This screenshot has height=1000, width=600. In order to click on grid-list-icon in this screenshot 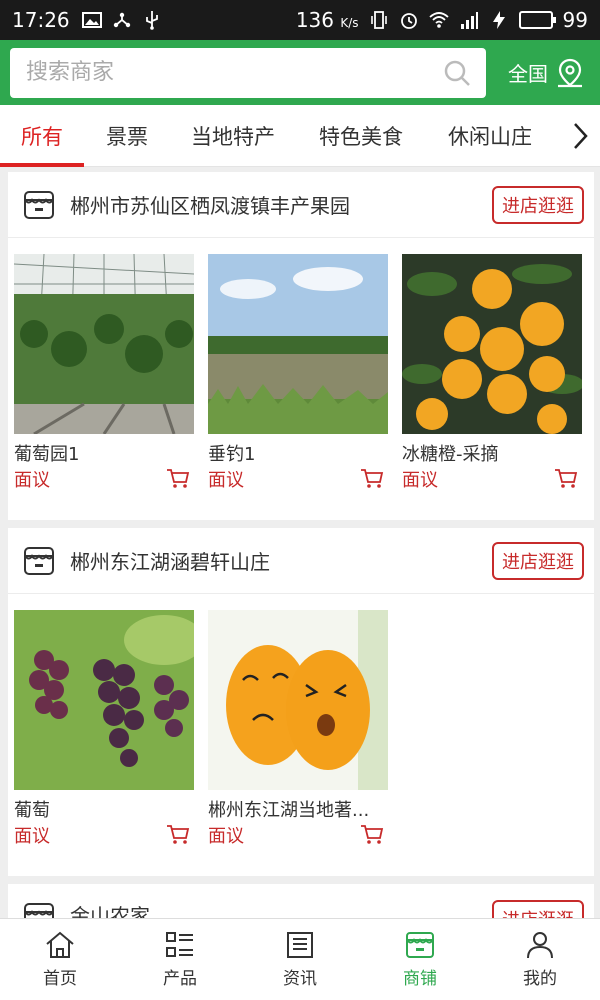, I will do `click(179, 944)`.